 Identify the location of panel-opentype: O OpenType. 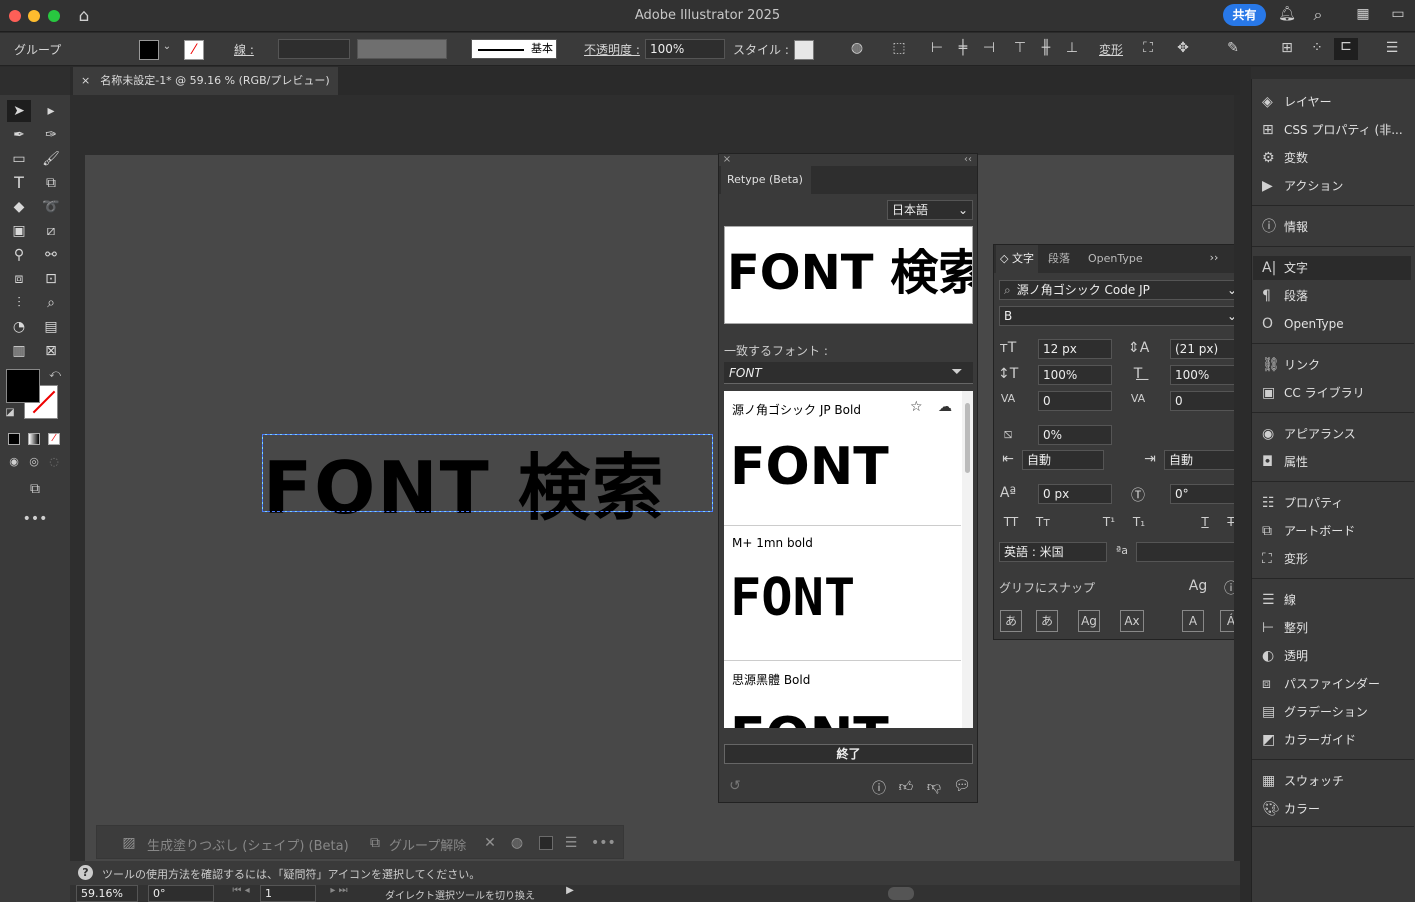
(1303, 324).